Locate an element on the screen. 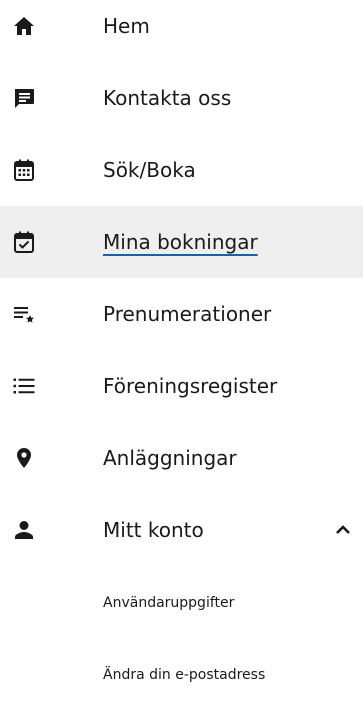  calendar-check-icon is located at coordinates (24, 242).